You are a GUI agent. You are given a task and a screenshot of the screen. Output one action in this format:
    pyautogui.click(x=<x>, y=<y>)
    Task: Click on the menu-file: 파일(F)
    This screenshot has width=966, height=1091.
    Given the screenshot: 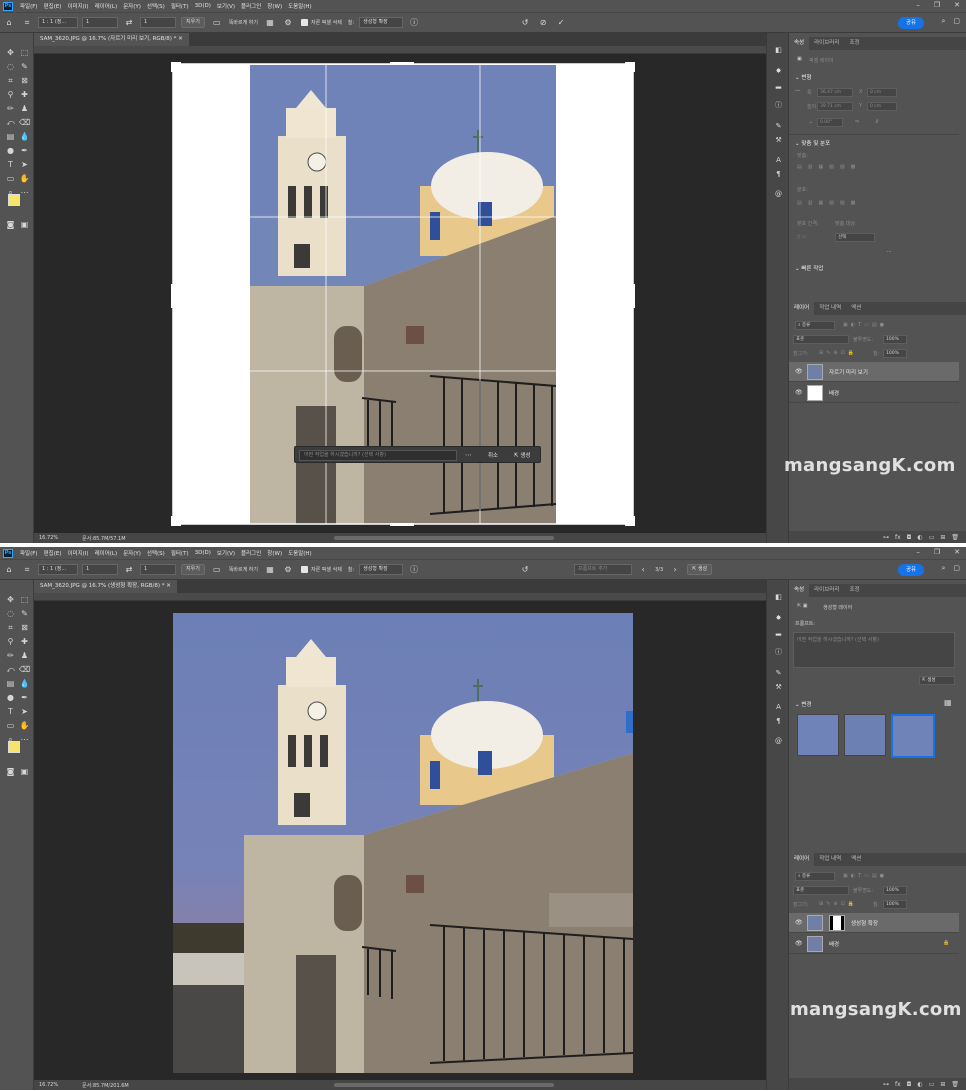 What is the action you would take?
    pyautogui.click(x=29, y=553)
    